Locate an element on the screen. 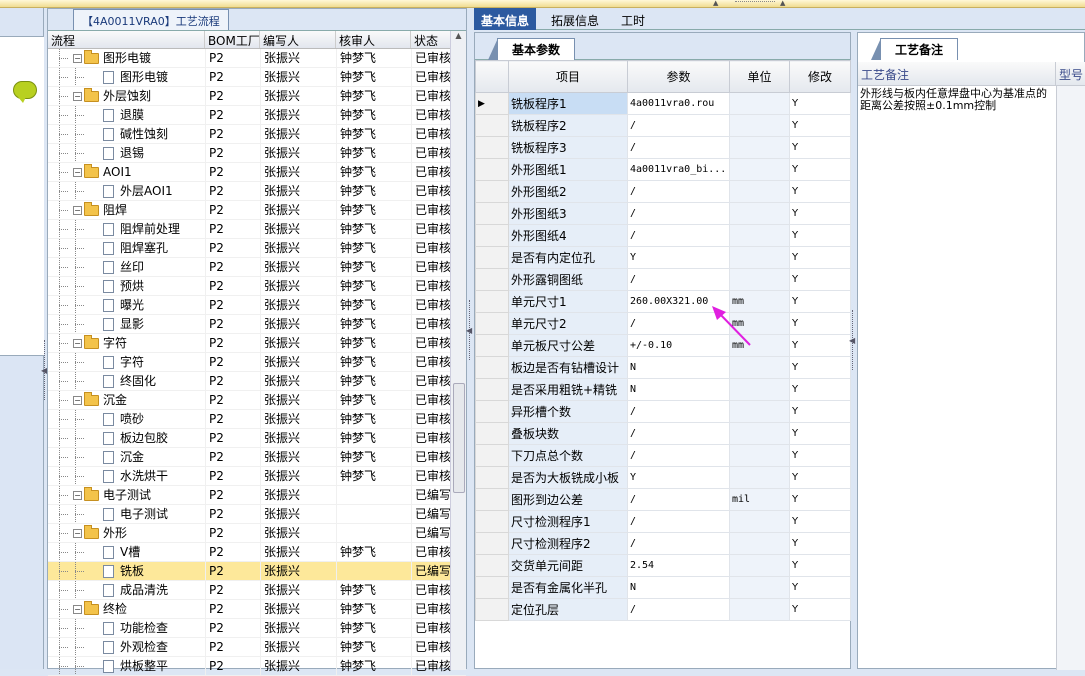 The image size is (1085, 676). tree-step-row: 外观检查 P2 张振兴 钟梦飞 已审核 is located at coordinates (257, 647).